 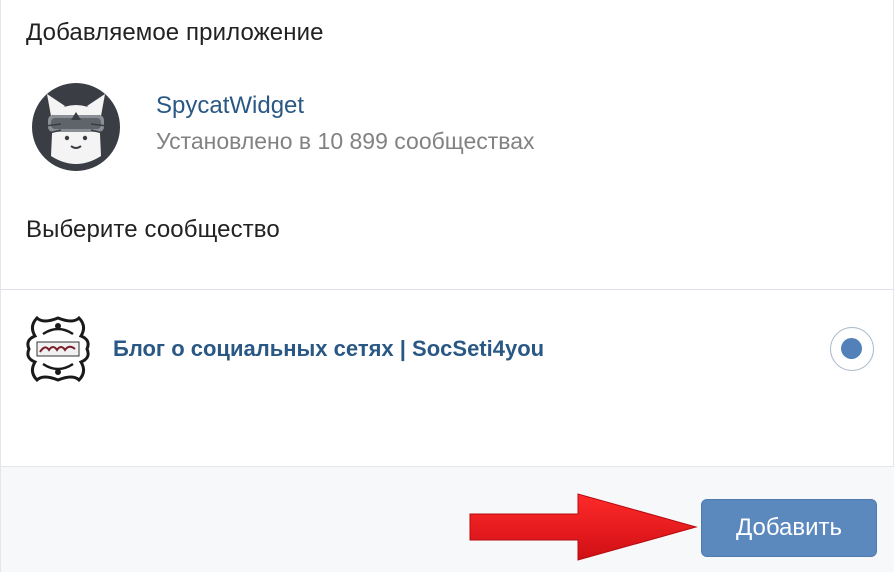 I want to click on choose-community-heading: Выберите сообщество, so click(x=153, y=229).